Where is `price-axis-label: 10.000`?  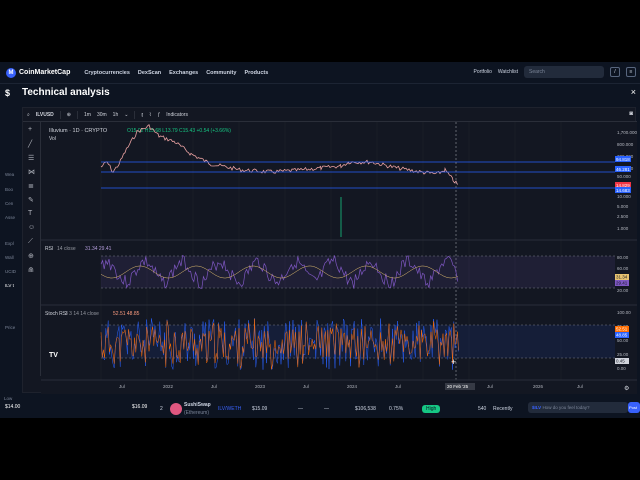
price-axis-label: 10.000 is located at coordinates (624, 196).